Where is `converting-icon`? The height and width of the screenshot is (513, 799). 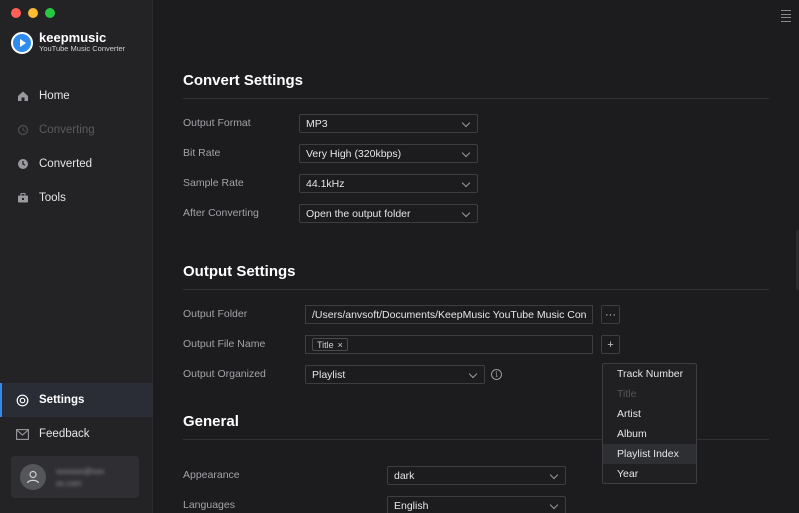 converting-icon is located at coordinates (22, 130).